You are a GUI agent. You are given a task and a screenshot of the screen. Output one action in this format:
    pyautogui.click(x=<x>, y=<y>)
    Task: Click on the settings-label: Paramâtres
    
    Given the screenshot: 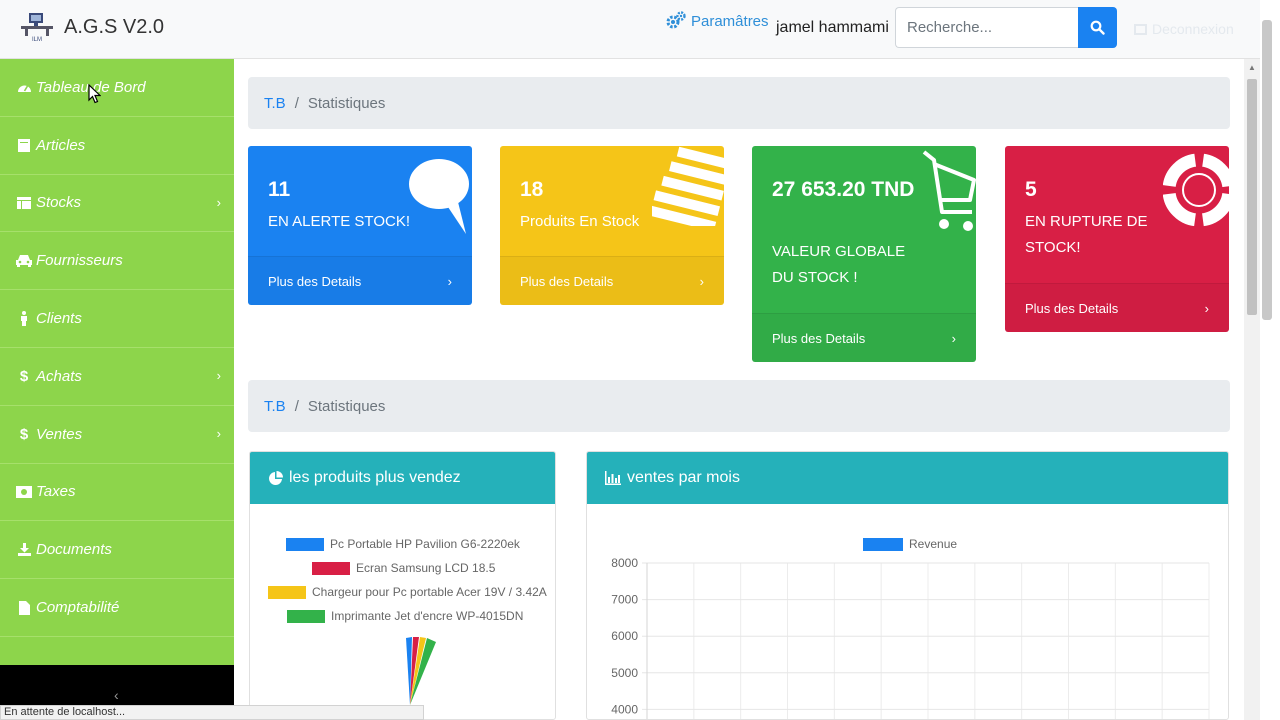 What is the action you would take?
    pyautogui.click(x=730, y=21)
    